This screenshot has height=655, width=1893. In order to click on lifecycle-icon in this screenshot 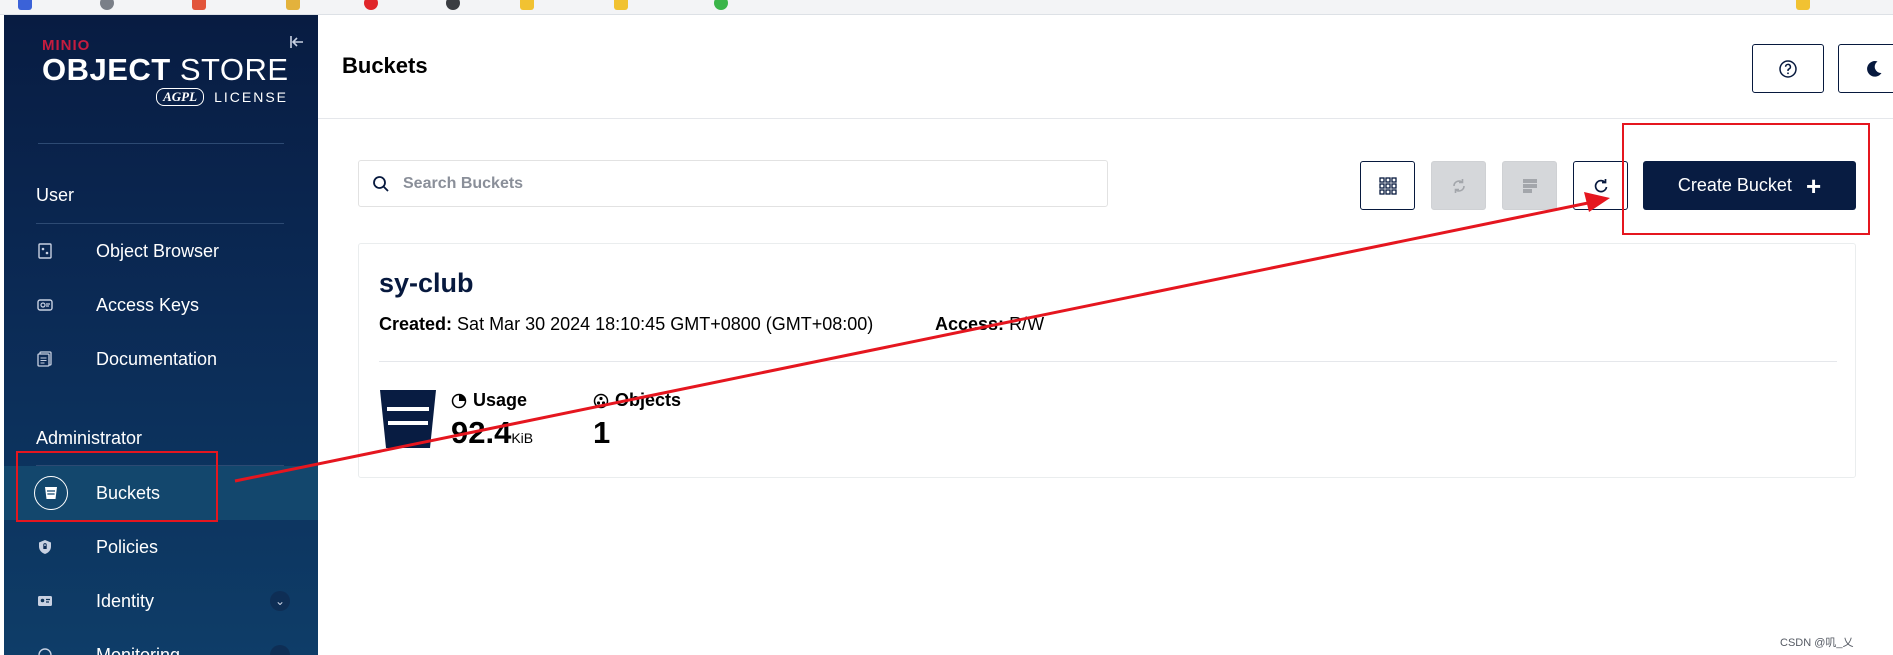, I will do `click(1529, 185)`.